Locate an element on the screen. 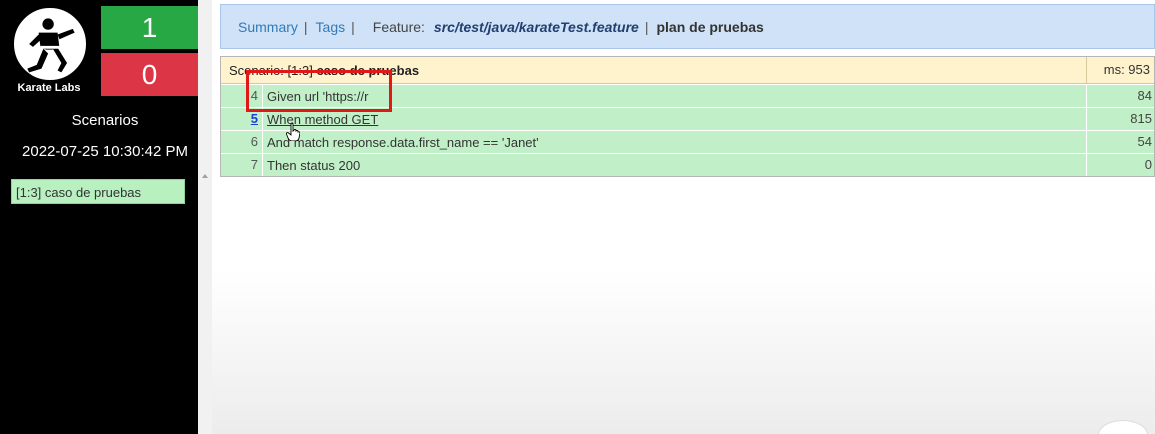 This screenshot has height=434, width=1155. step-text: Then status 200 is located at coordinates (314, 165).